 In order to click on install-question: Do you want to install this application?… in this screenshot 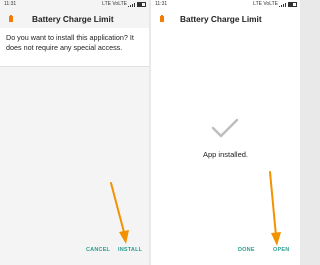, I will do `click(70, 42)`.